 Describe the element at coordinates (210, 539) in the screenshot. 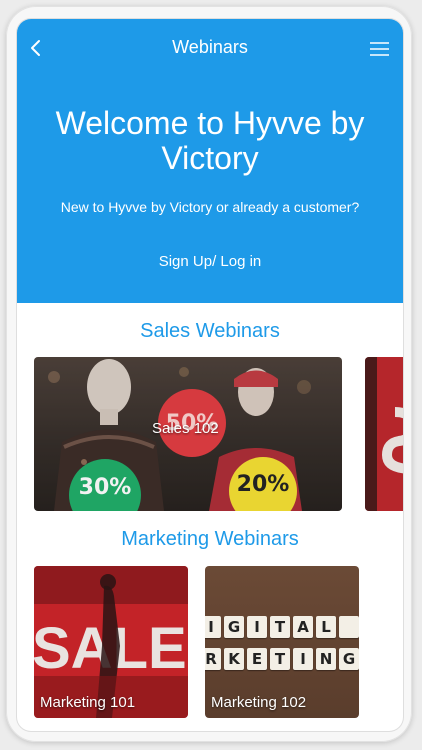

I see `marketing-webinars-title: Marketing Webinars` at that location.